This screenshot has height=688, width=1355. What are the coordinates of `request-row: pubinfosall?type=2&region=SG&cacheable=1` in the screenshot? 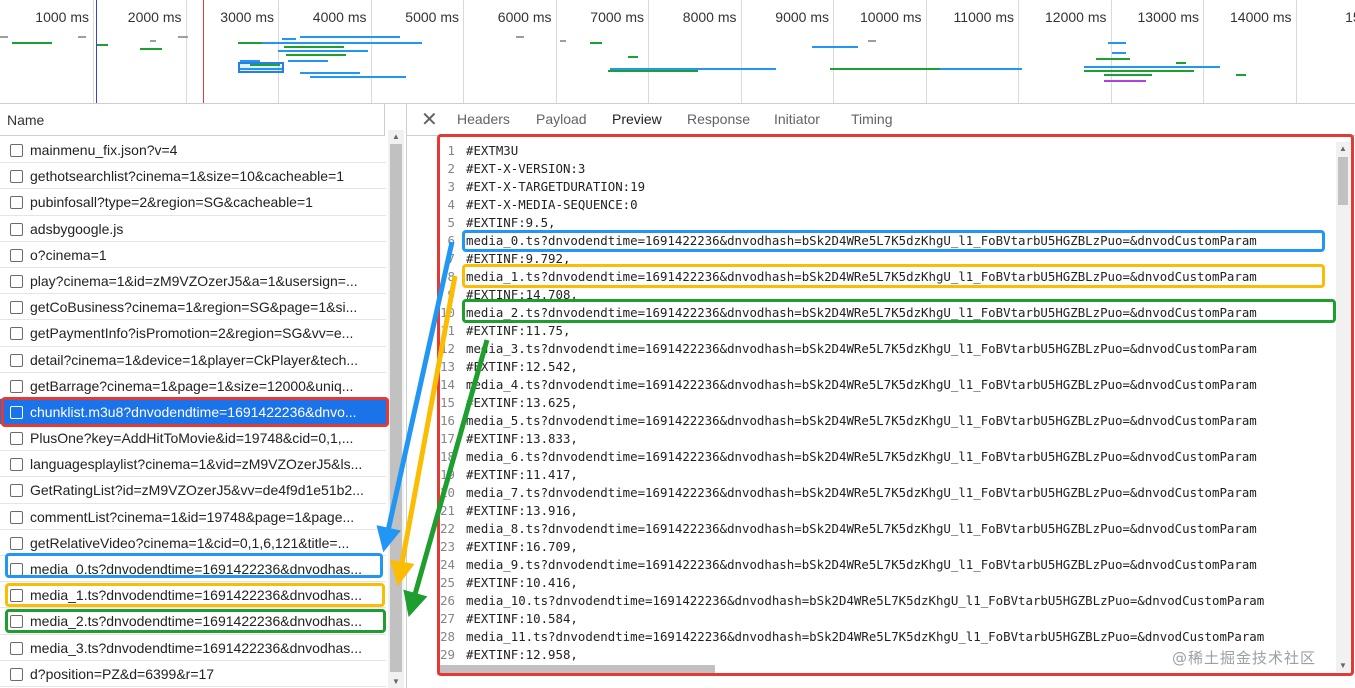 It's located at (193, 202).